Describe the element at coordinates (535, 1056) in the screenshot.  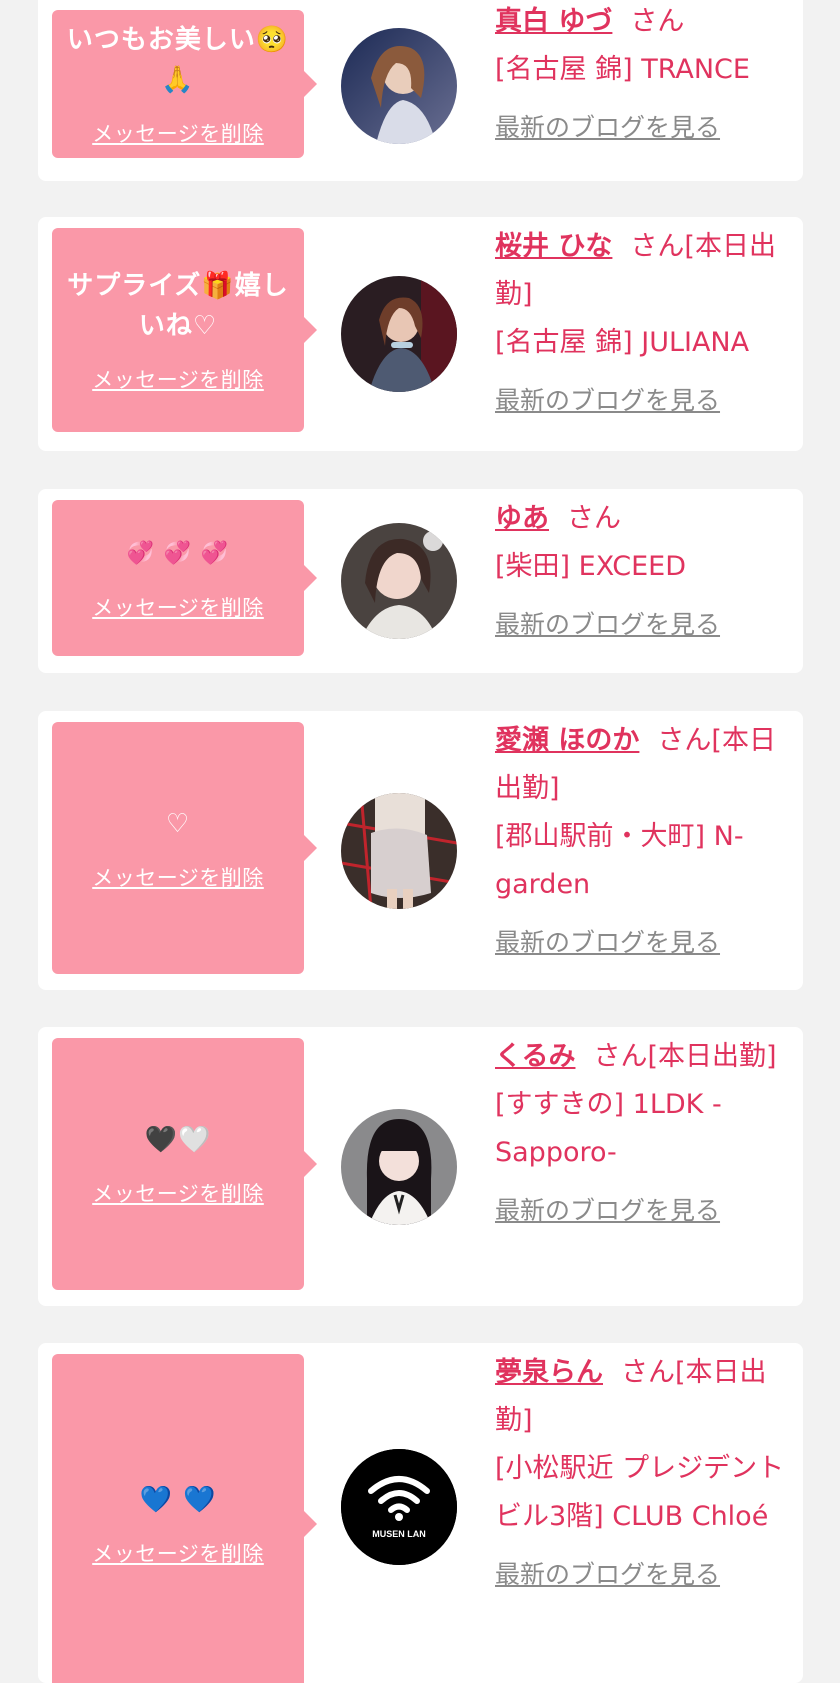
I see `cast-name-link: くるみ` at that location.